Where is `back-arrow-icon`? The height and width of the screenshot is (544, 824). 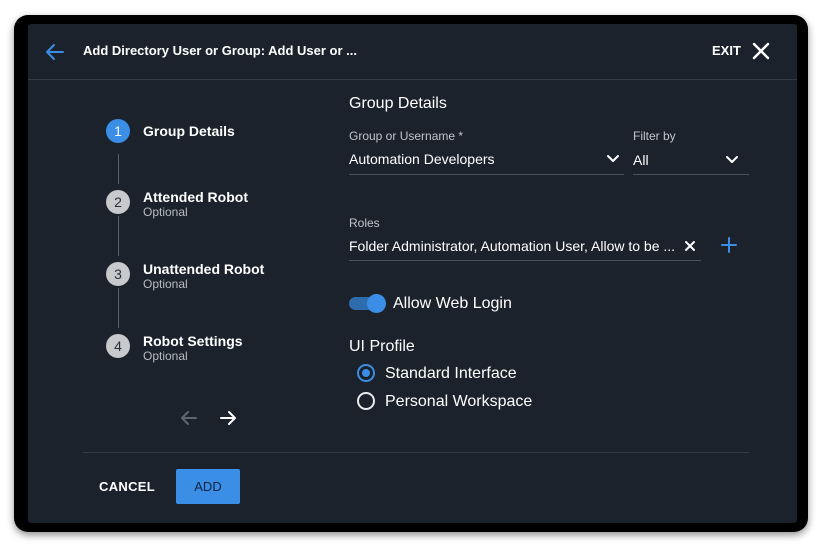
back-arrow-icon is located at coordinates (55, 52).